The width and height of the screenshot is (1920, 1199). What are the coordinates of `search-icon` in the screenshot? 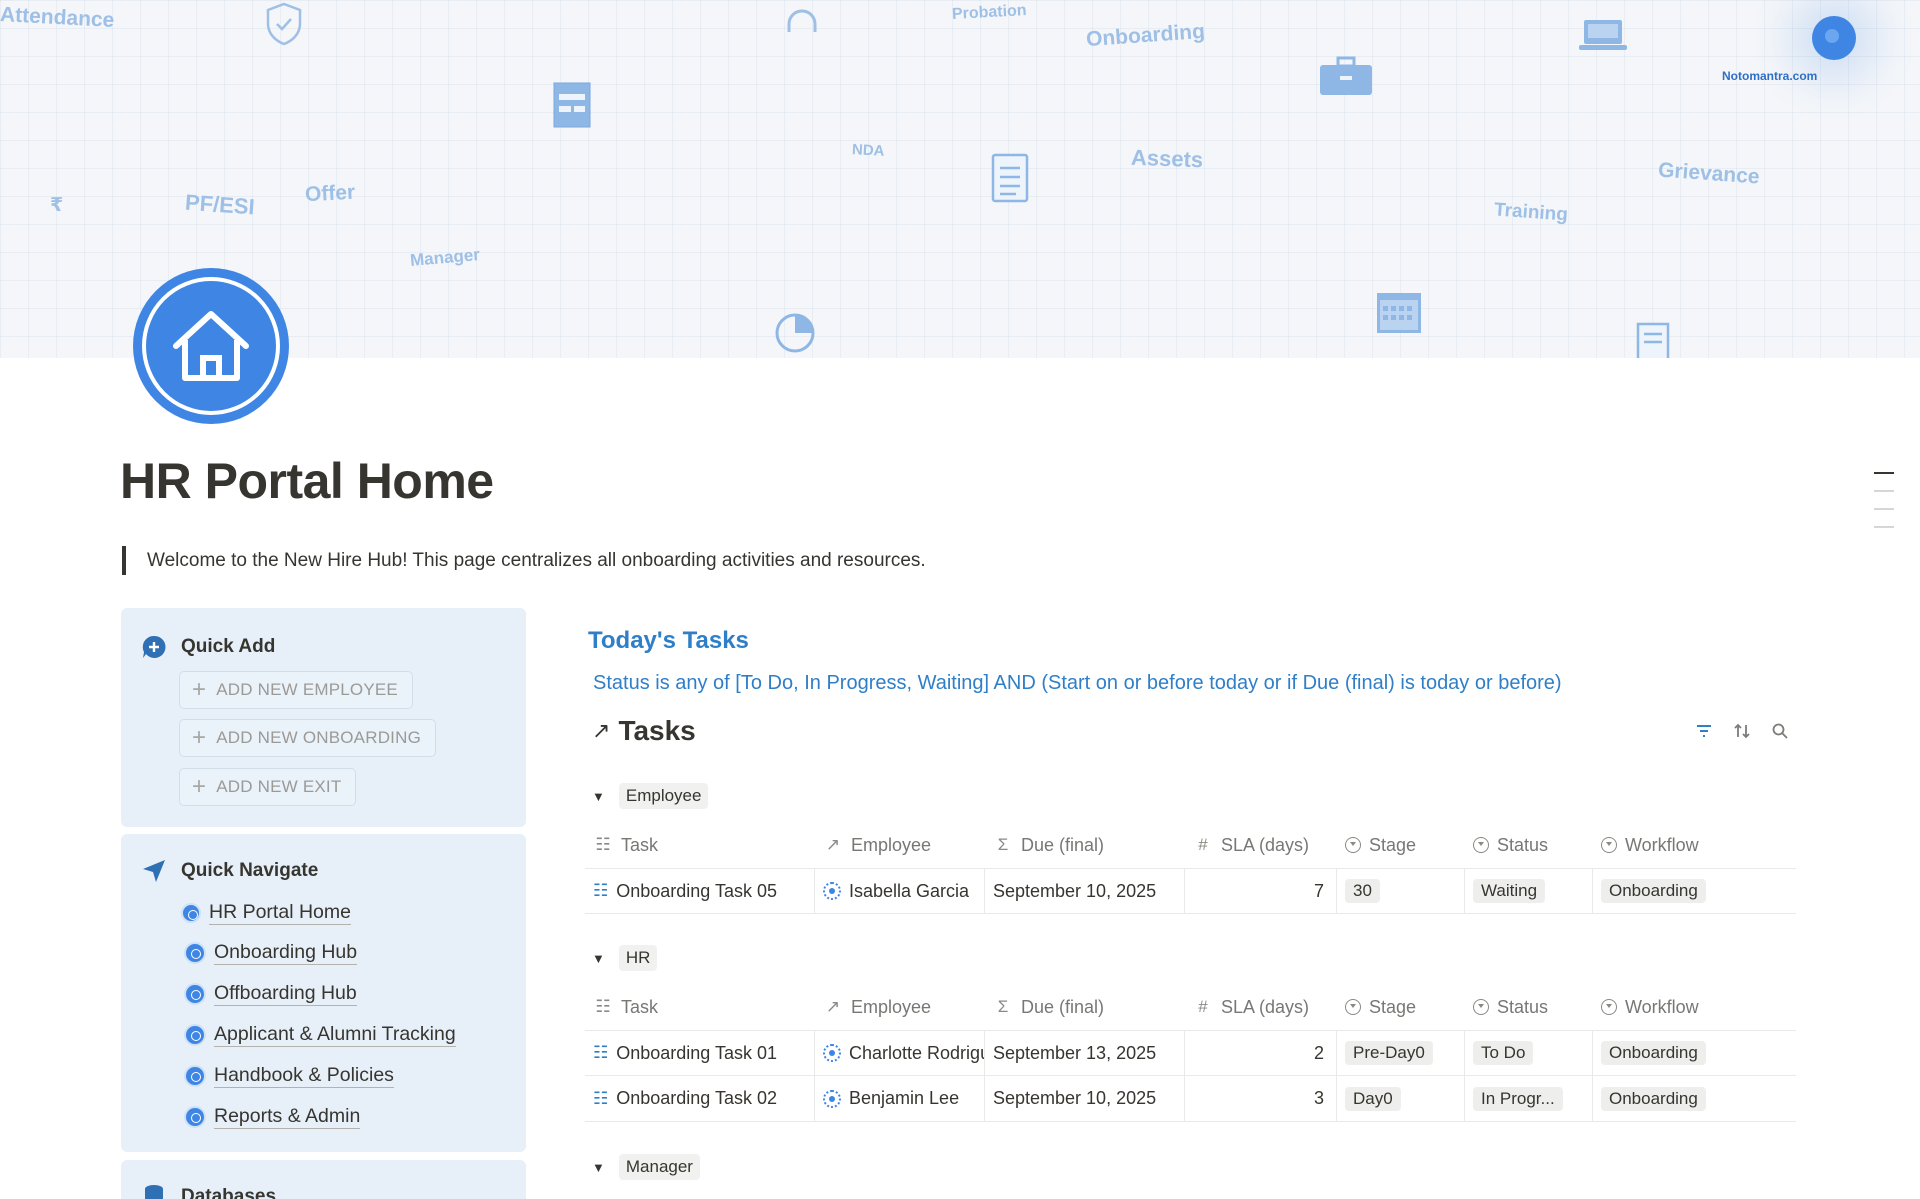 It's located at (1780, 731).